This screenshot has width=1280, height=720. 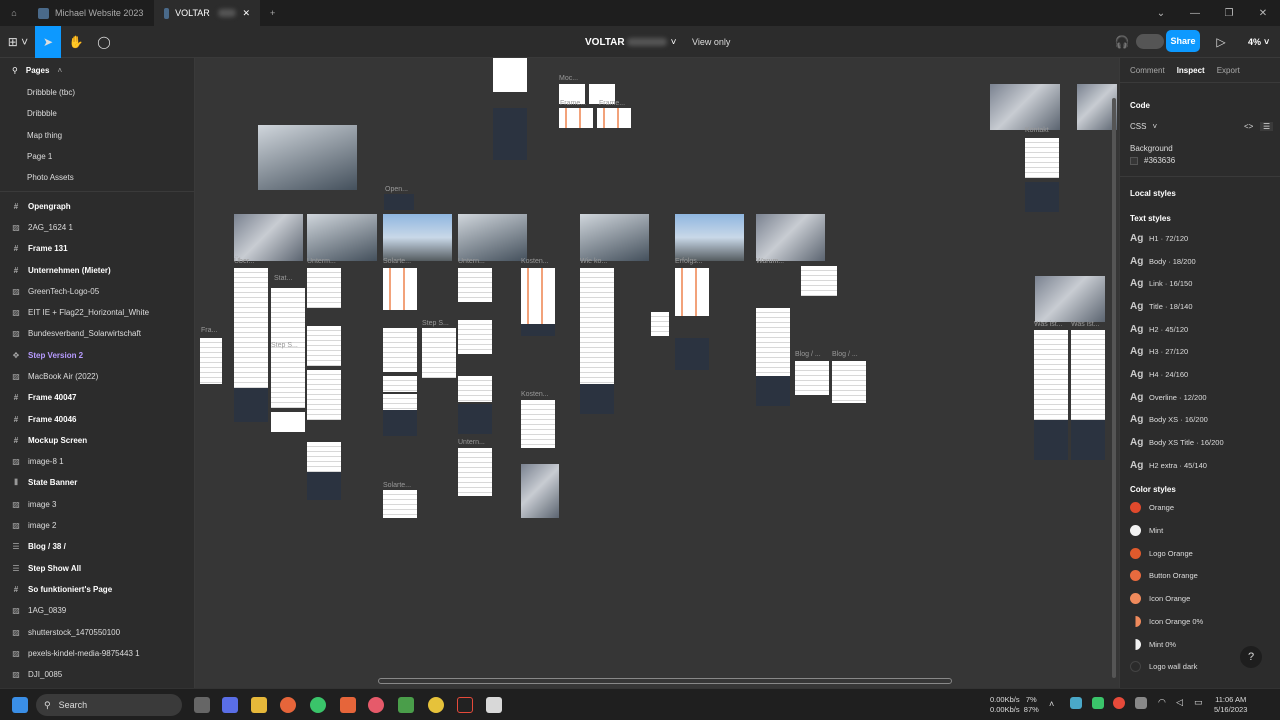 I want to click on frame-label: Kontakt, so click(x=1037, y=130).